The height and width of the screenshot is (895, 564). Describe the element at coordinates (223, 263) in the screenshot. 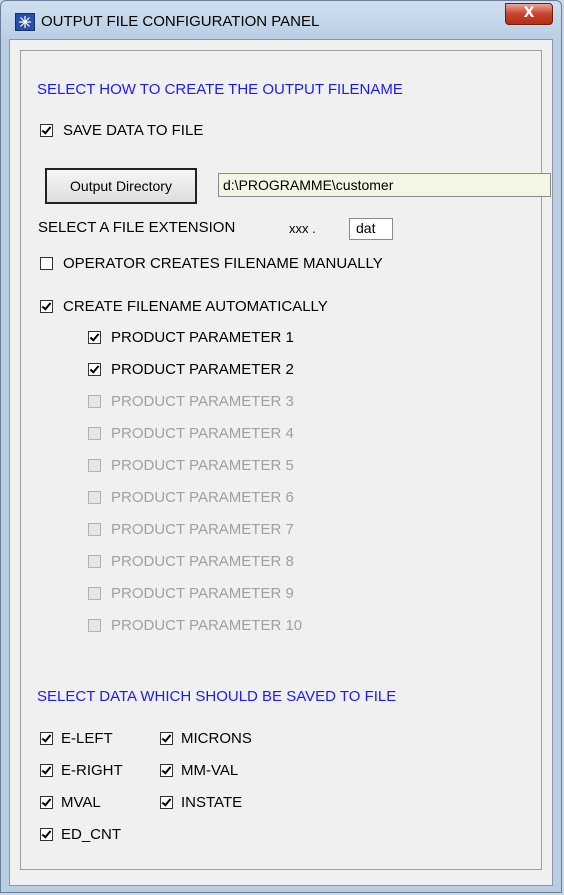

I see `manual-filename-label: OPERATOR CREATES FILENAME MANUALLY` at that location.